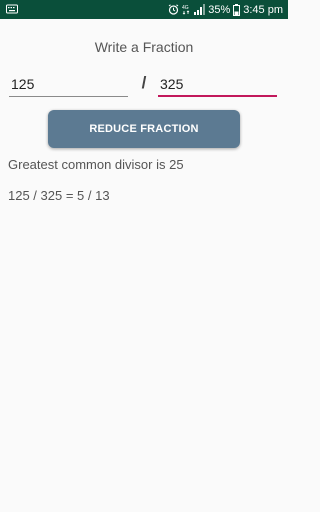  I want to click on status-icons: 4G 35% 3:45 pm, so click(225, 9).